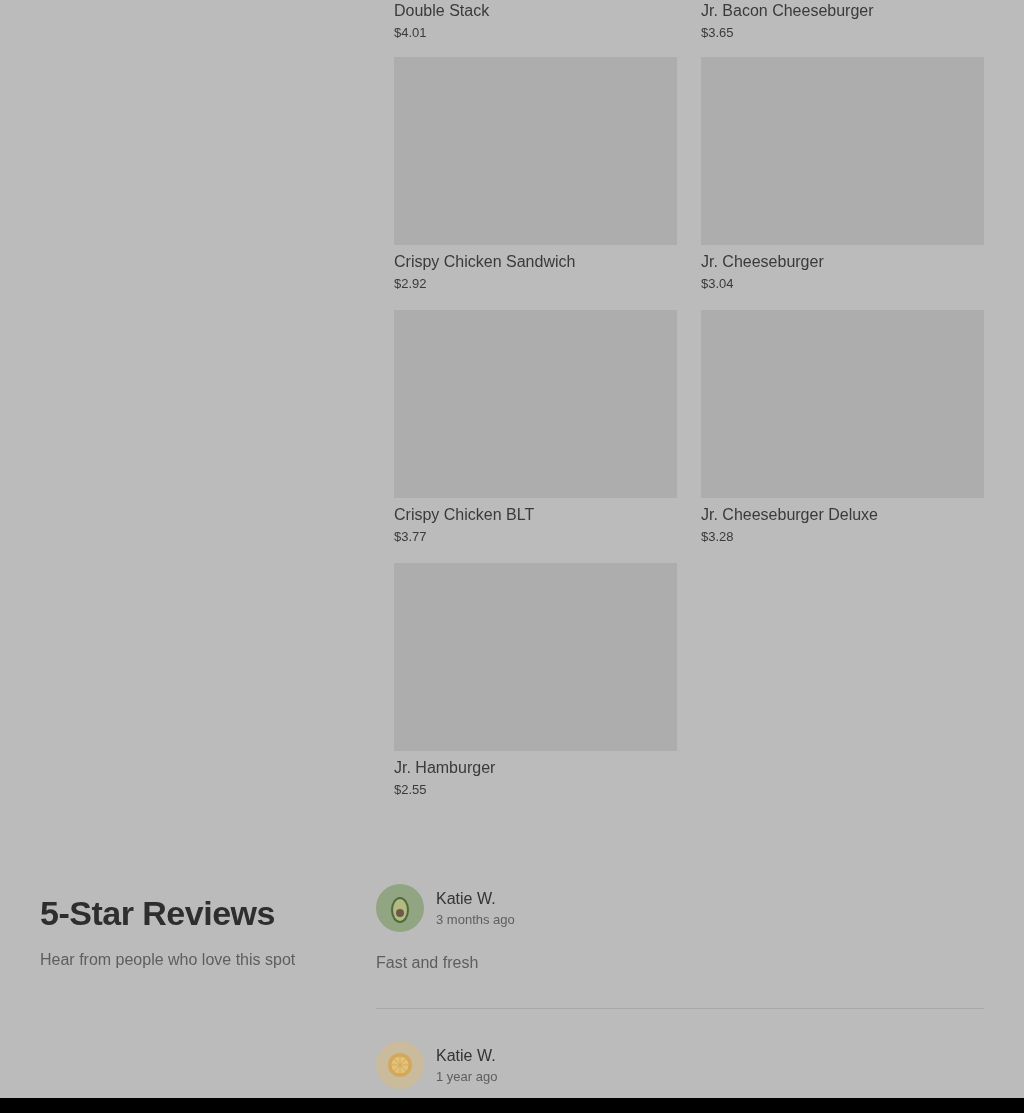  What do you see at coordinates (158, 913) in the screenshot?
I see `section-title: 5-Star Reviews` at bounding box center [158, 913].